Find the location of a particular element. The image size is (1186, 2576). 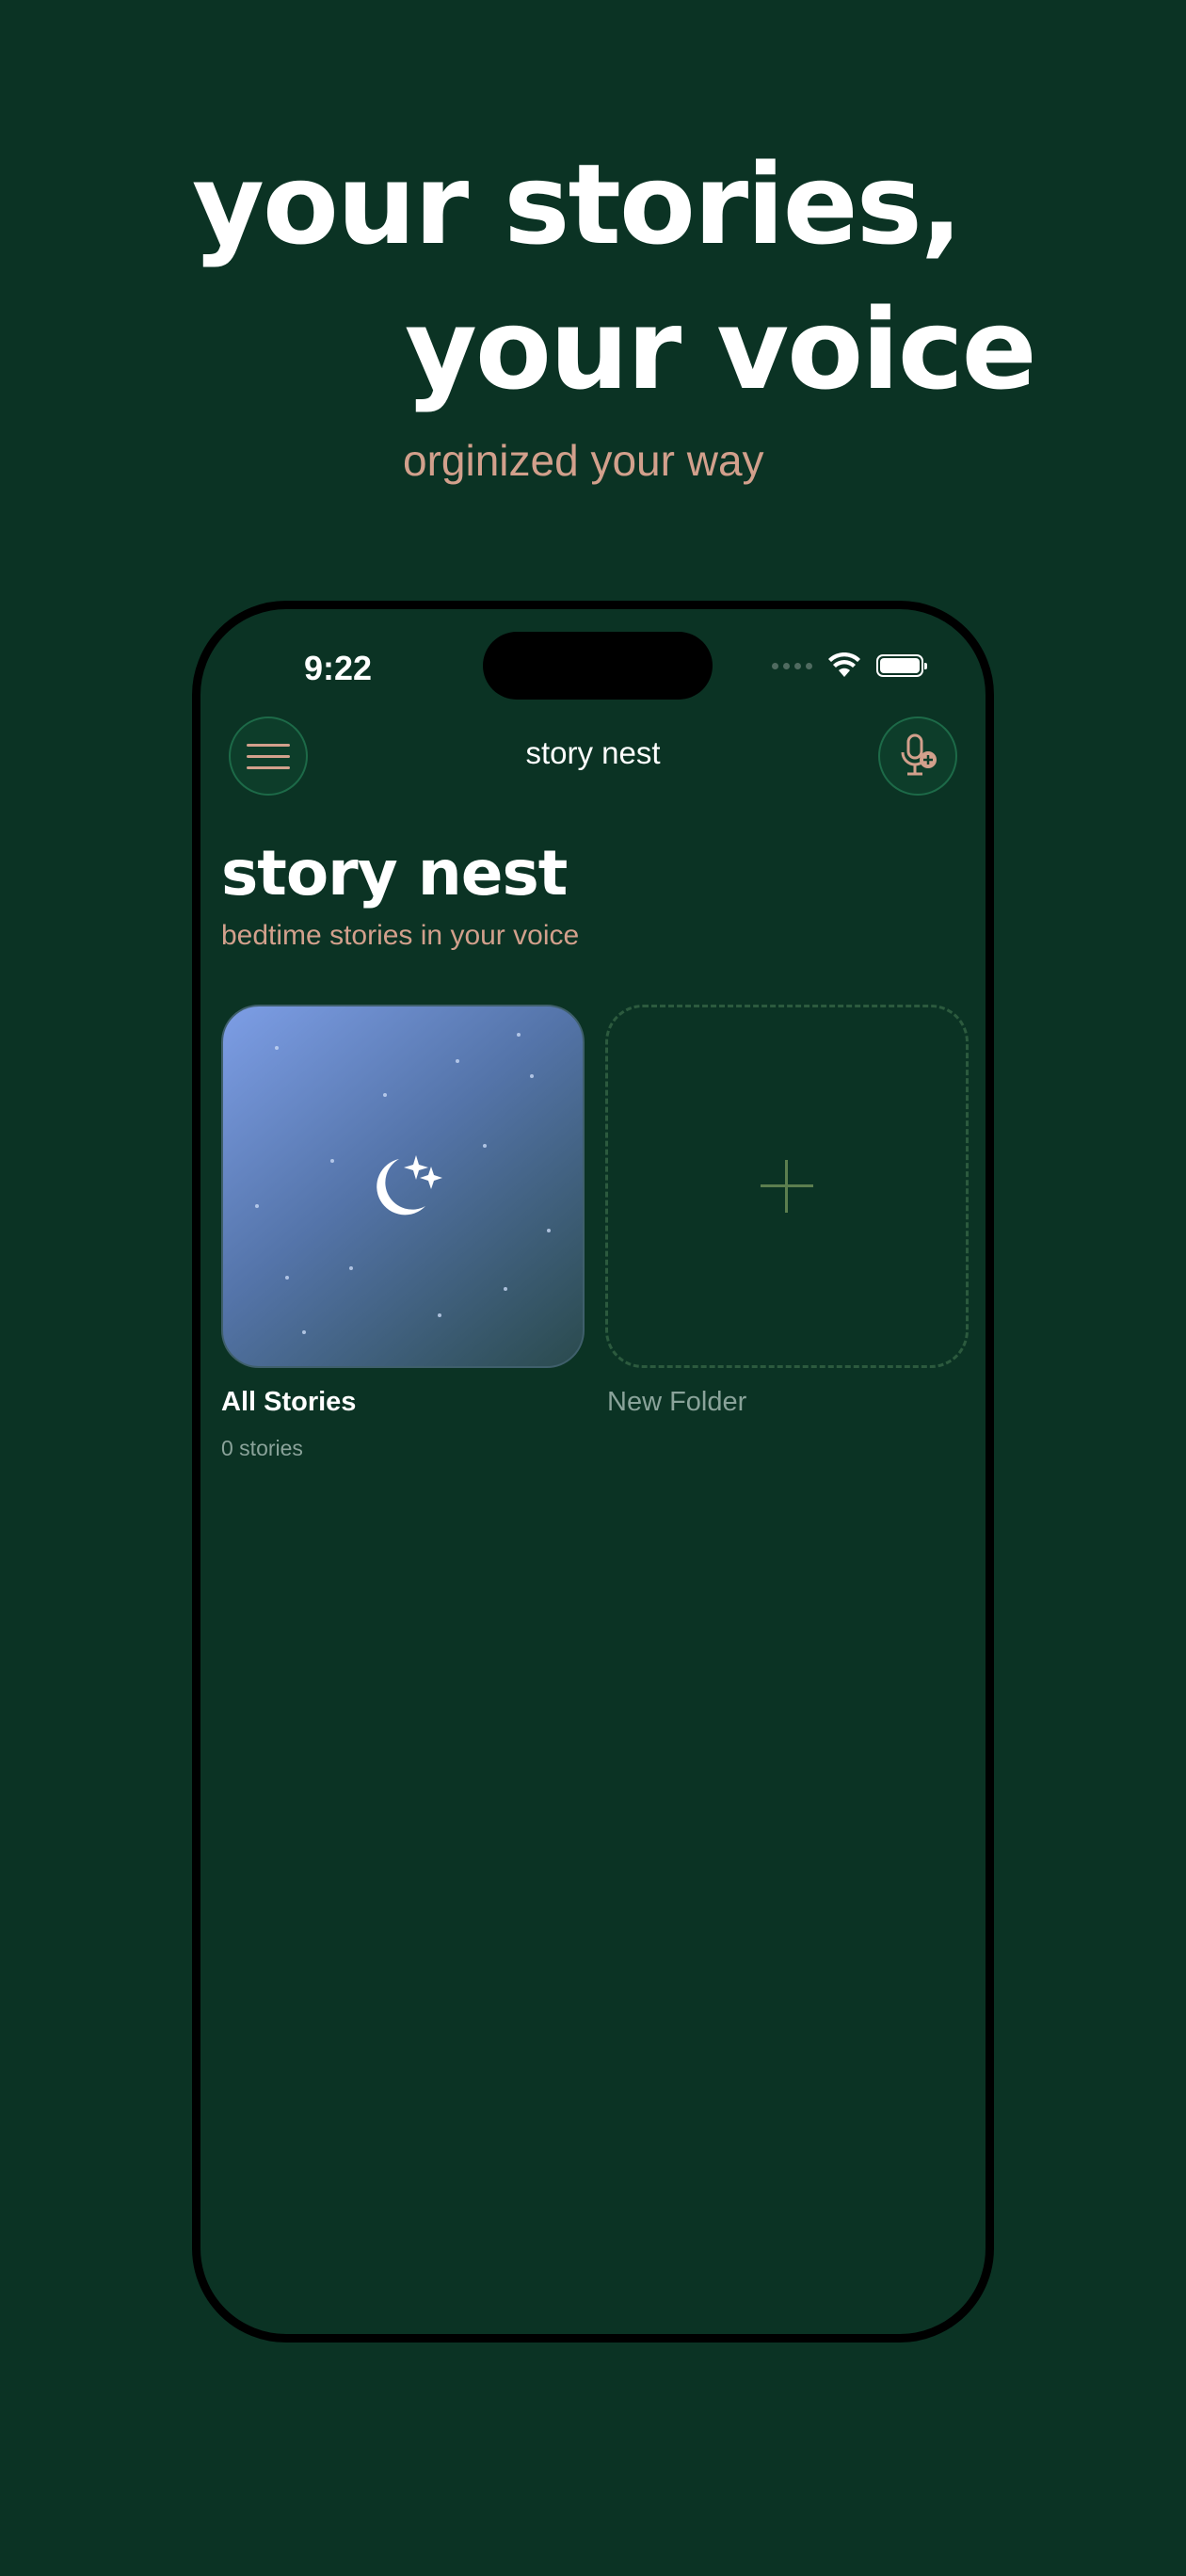

page-title: story nest is located at coordinates (394, 873).